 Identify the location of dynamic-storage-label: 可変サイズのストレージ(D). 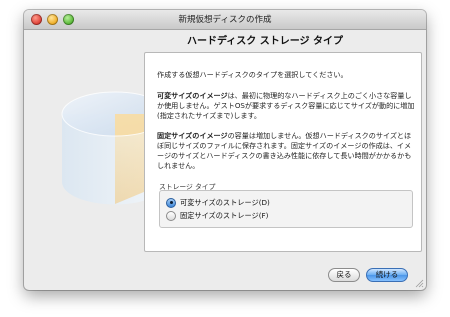
(225, 203).